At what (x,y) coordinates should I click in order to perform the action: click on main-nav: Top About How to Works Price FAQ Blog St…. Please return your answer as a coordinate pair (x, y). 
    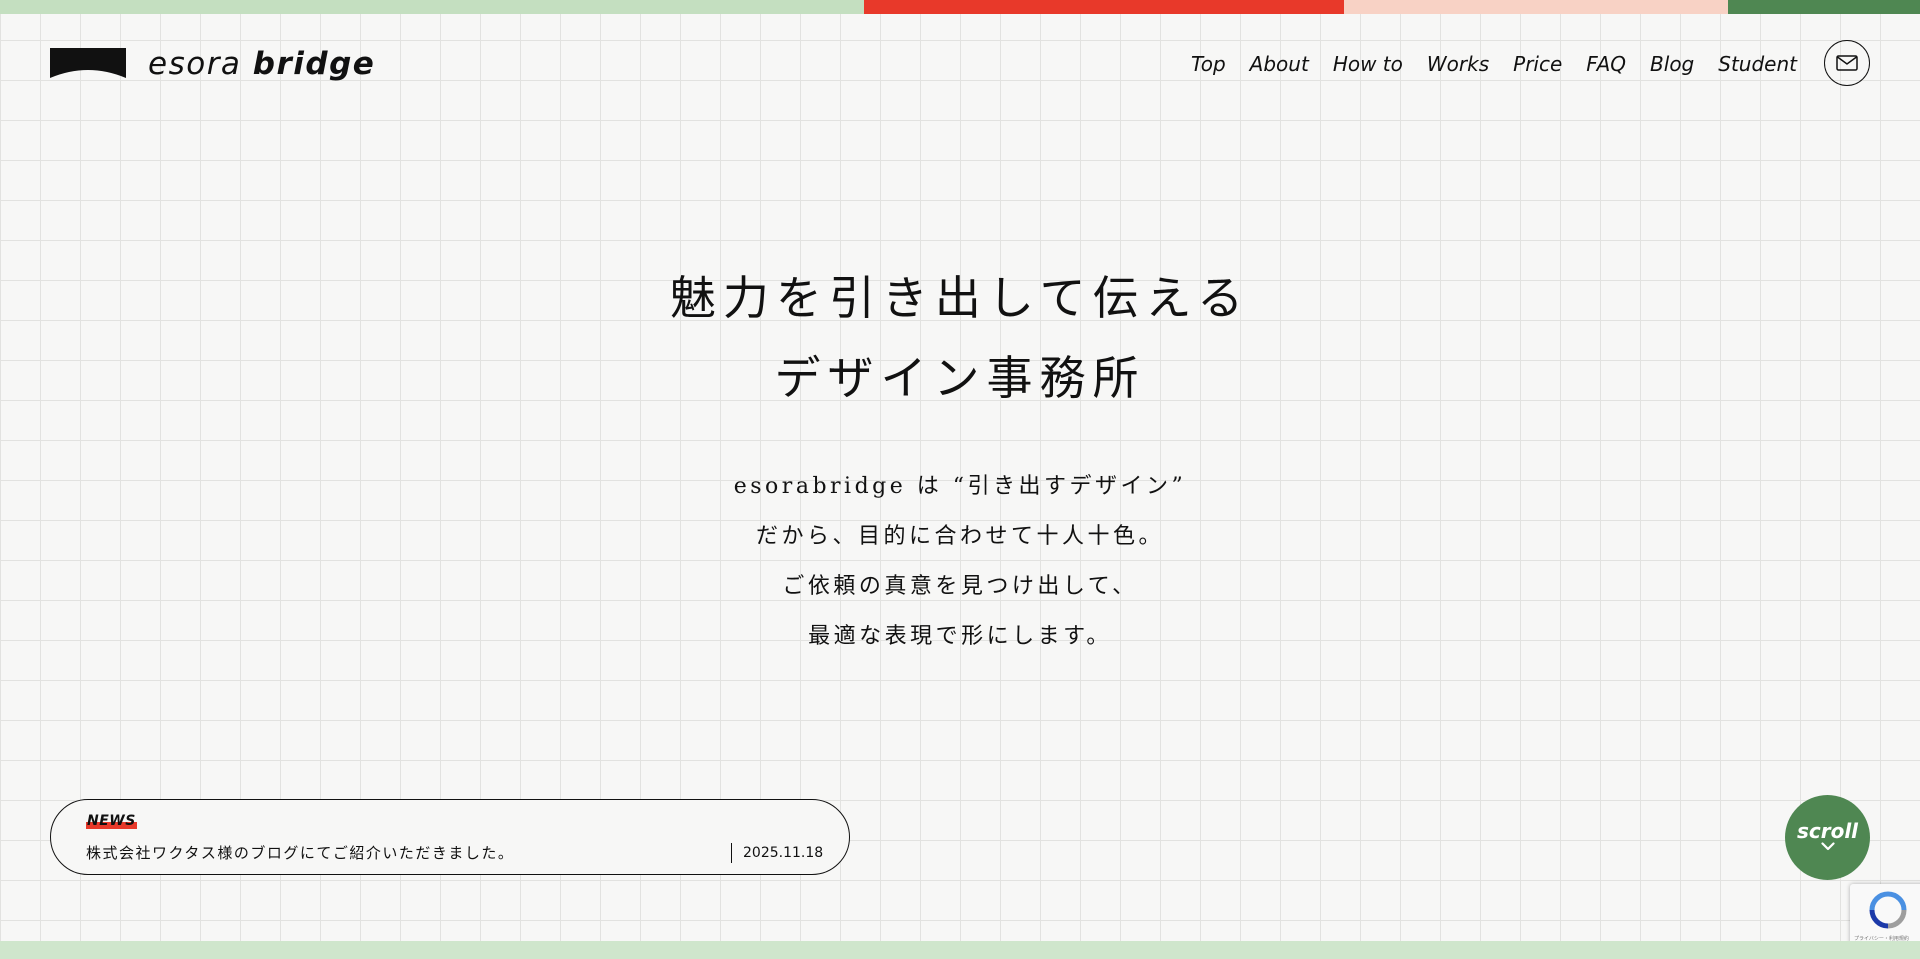
    Looking at the image, I should click on (1482, 64).